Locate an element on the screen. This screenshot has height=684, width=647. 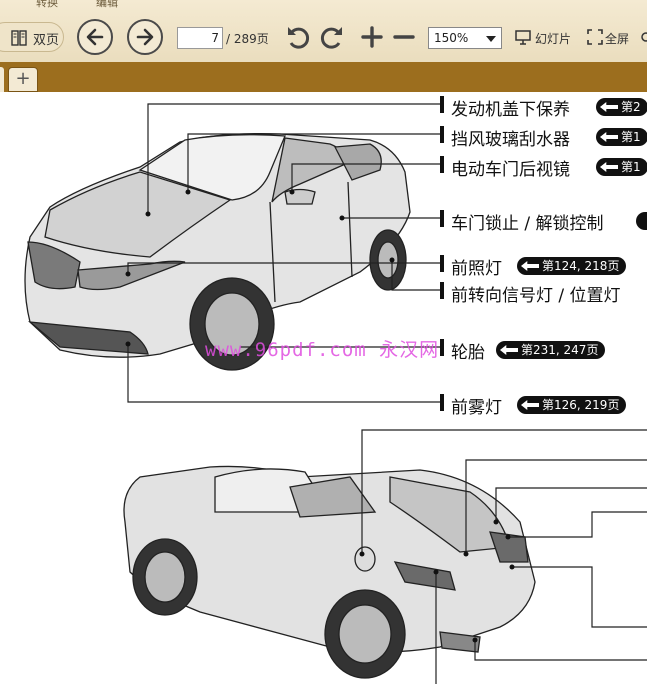
watermark: www.96pdf.com 永汉网 is located at coordinates (322, 350).